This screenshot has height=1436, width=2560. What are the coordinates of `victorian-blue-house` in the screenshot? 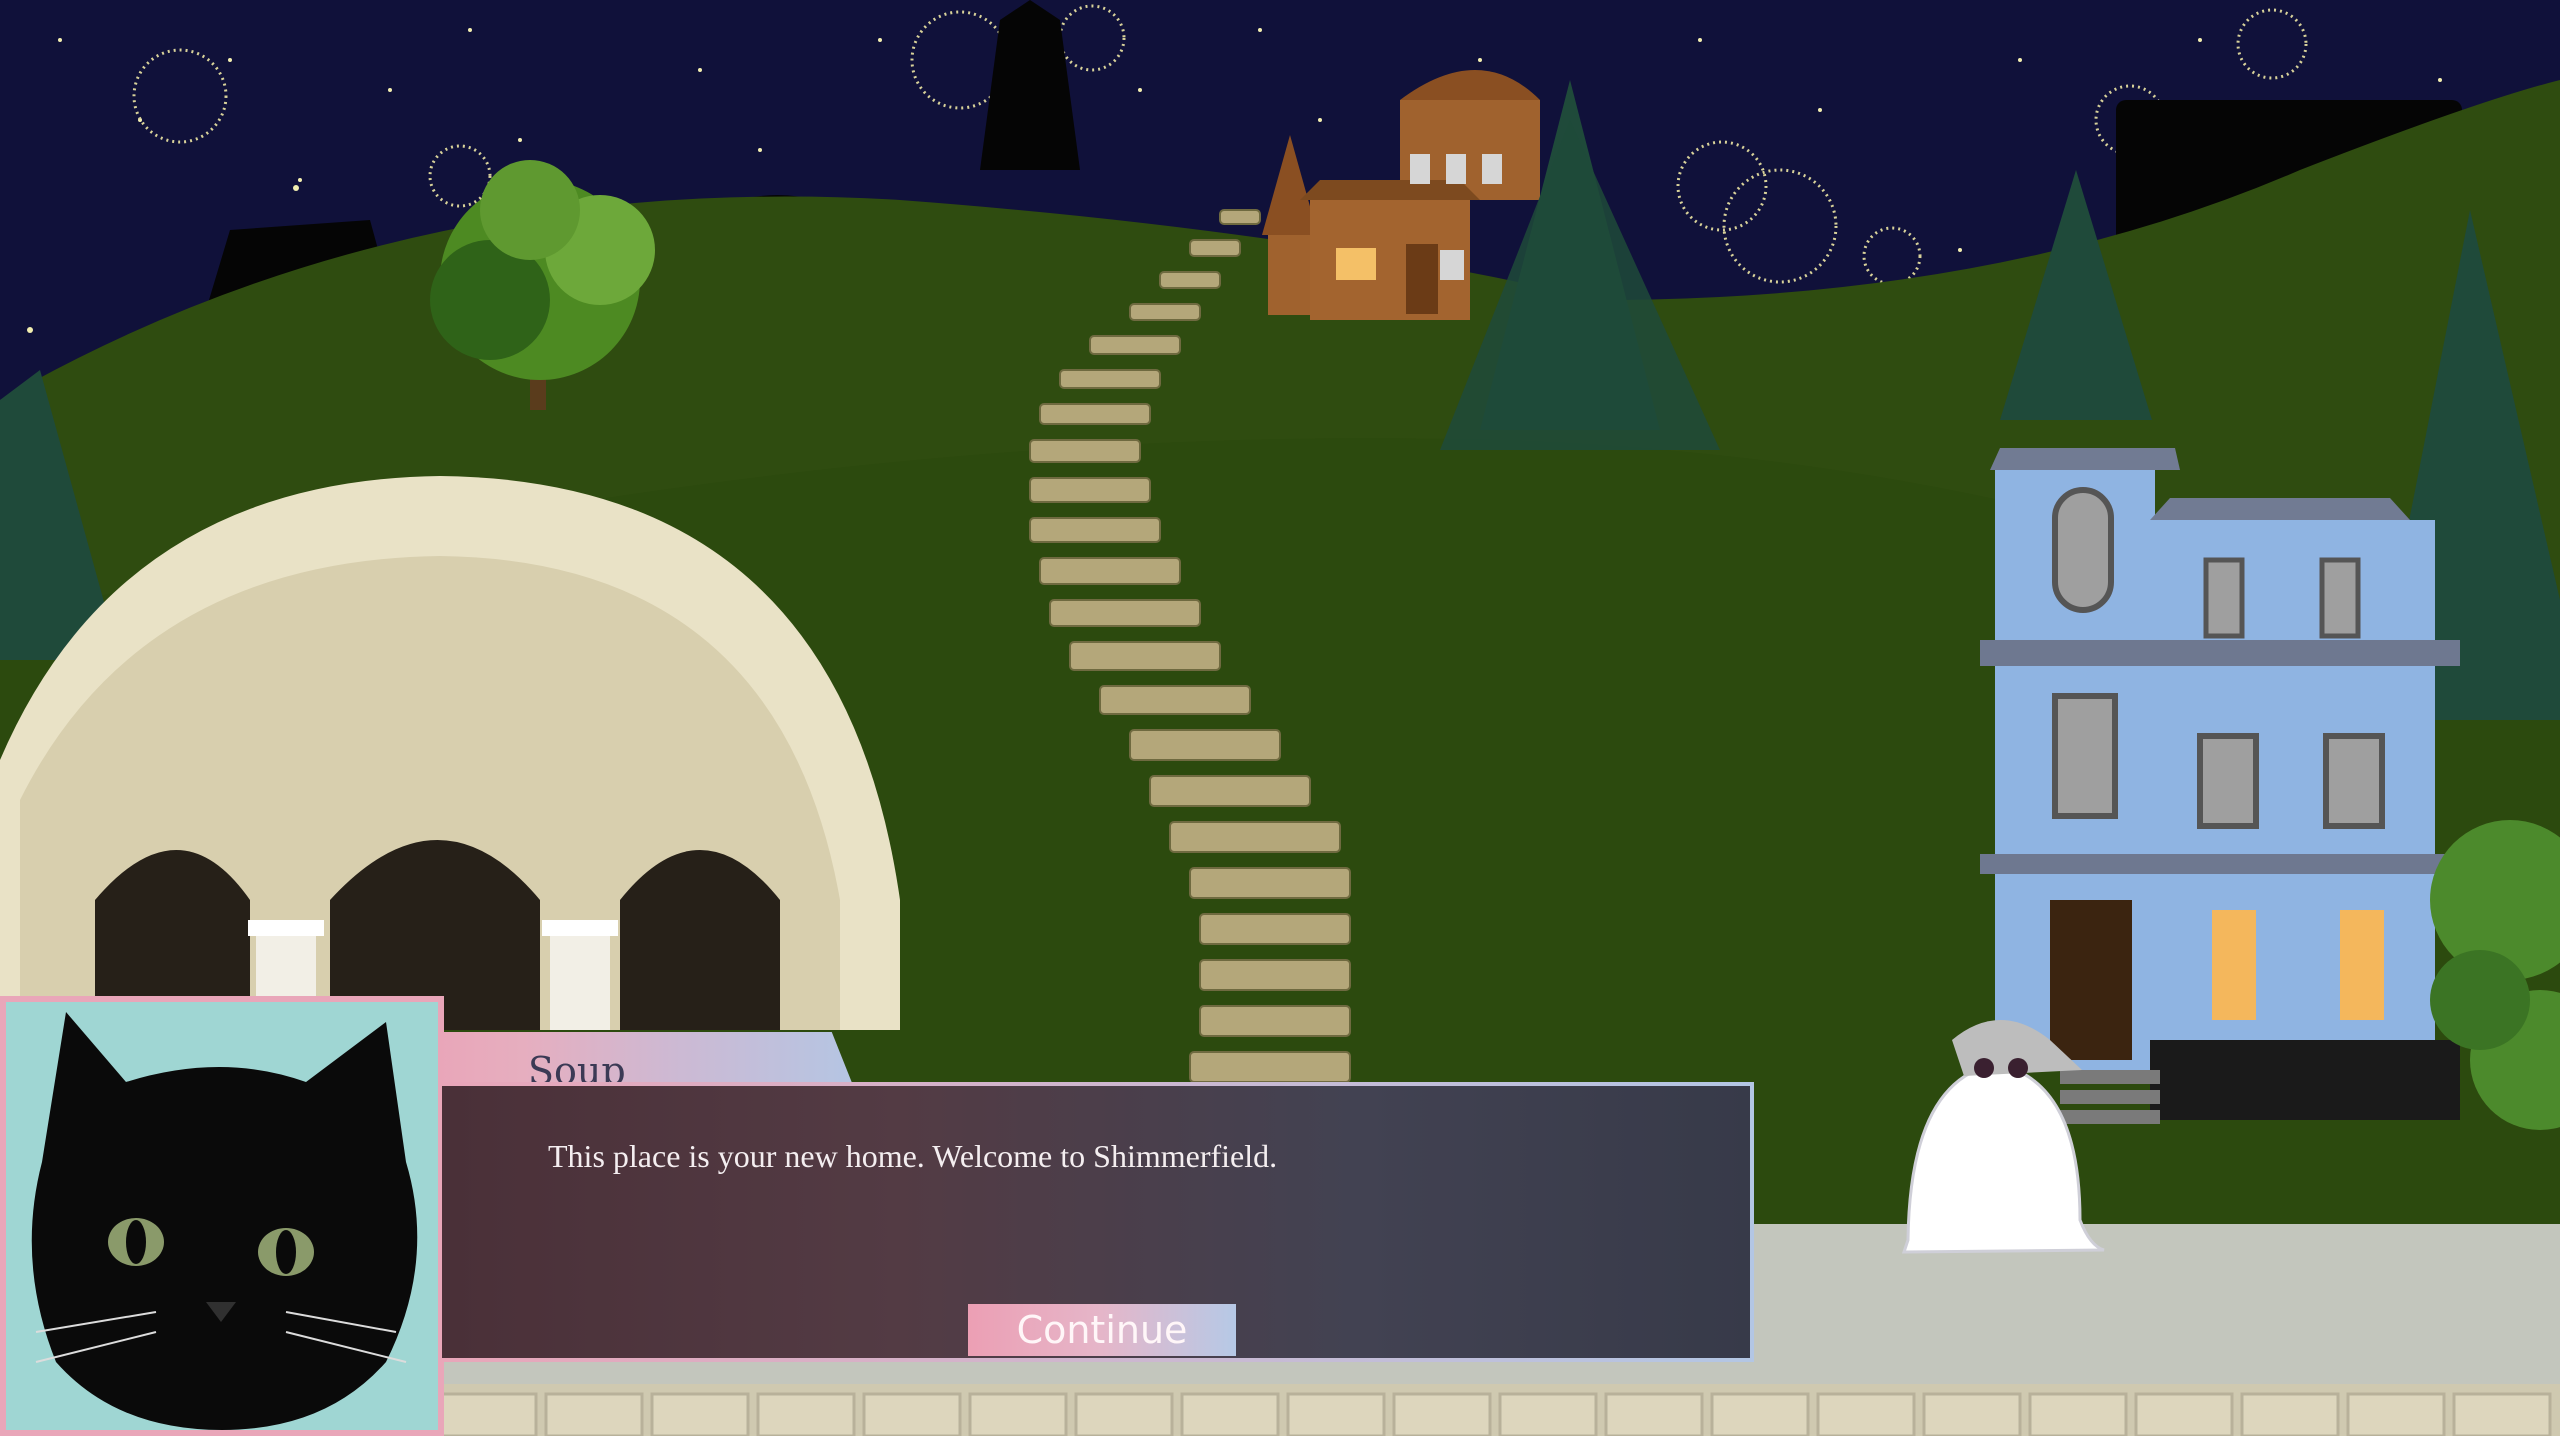 It's located at (2220, 786).